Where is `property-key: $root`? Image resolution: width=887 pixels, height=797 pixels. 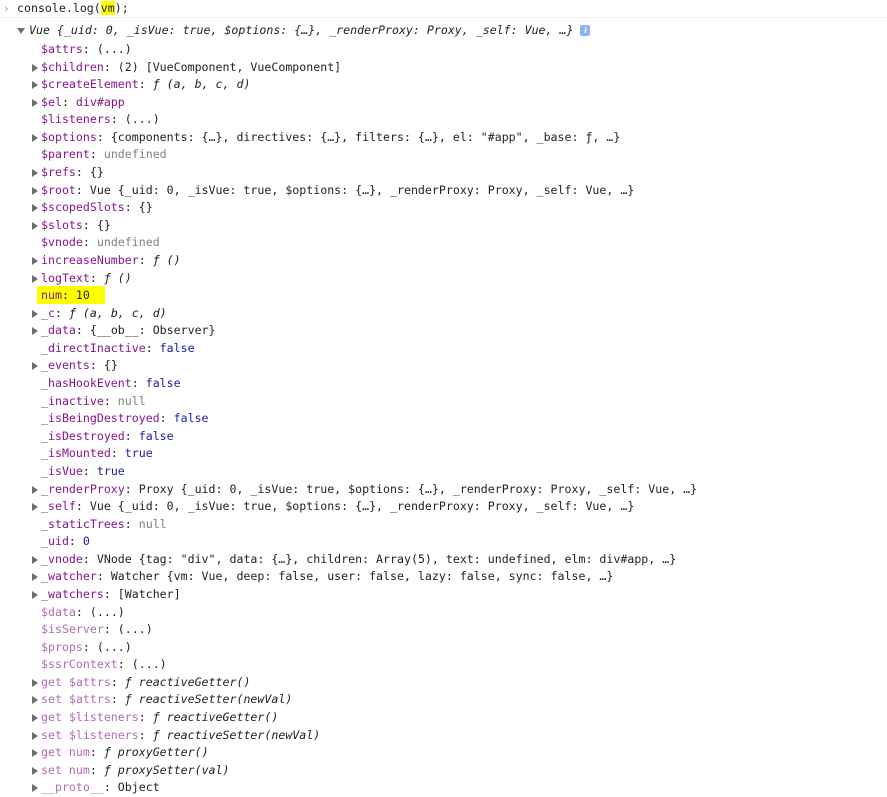 property-key: $root is located at coordinates (58, 189).